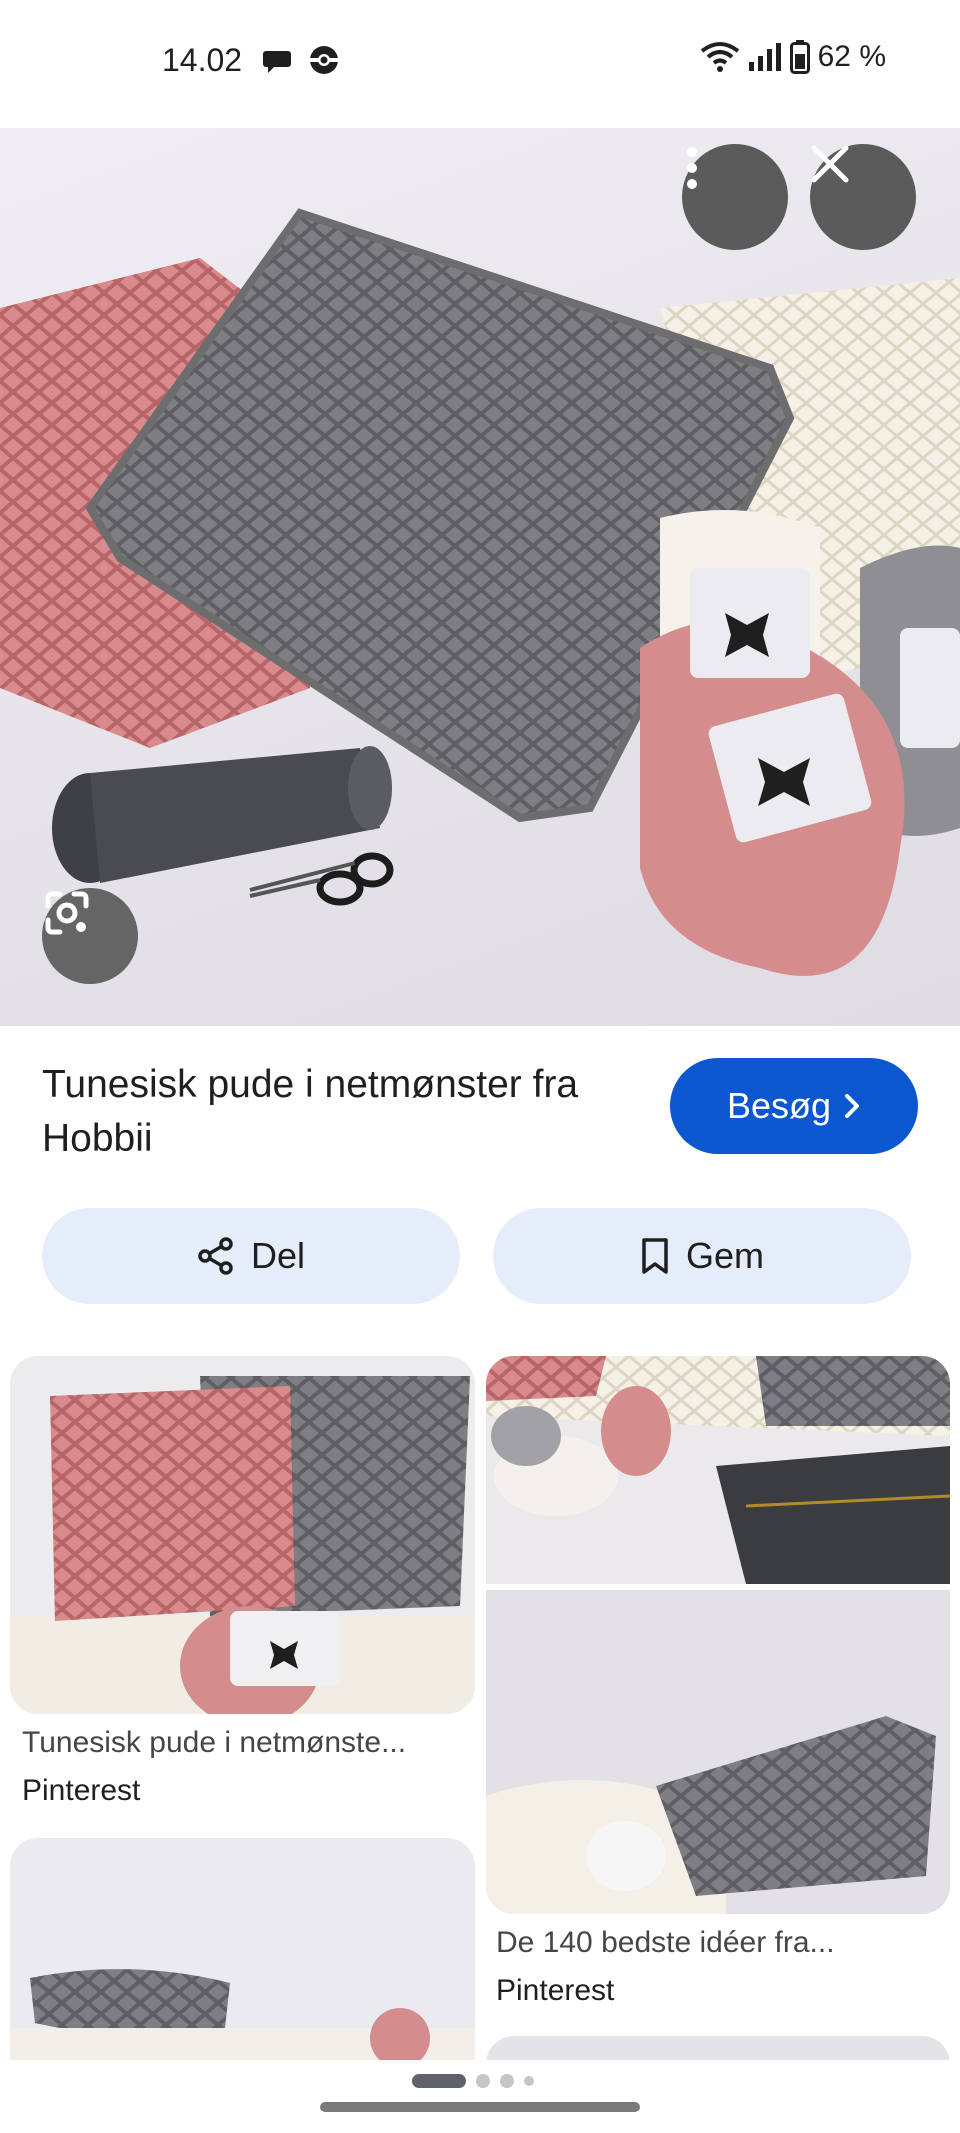 The width and height of the screenshot is (960, 2133). I want to click on battery-percent: 62 %, so click(851, 56).